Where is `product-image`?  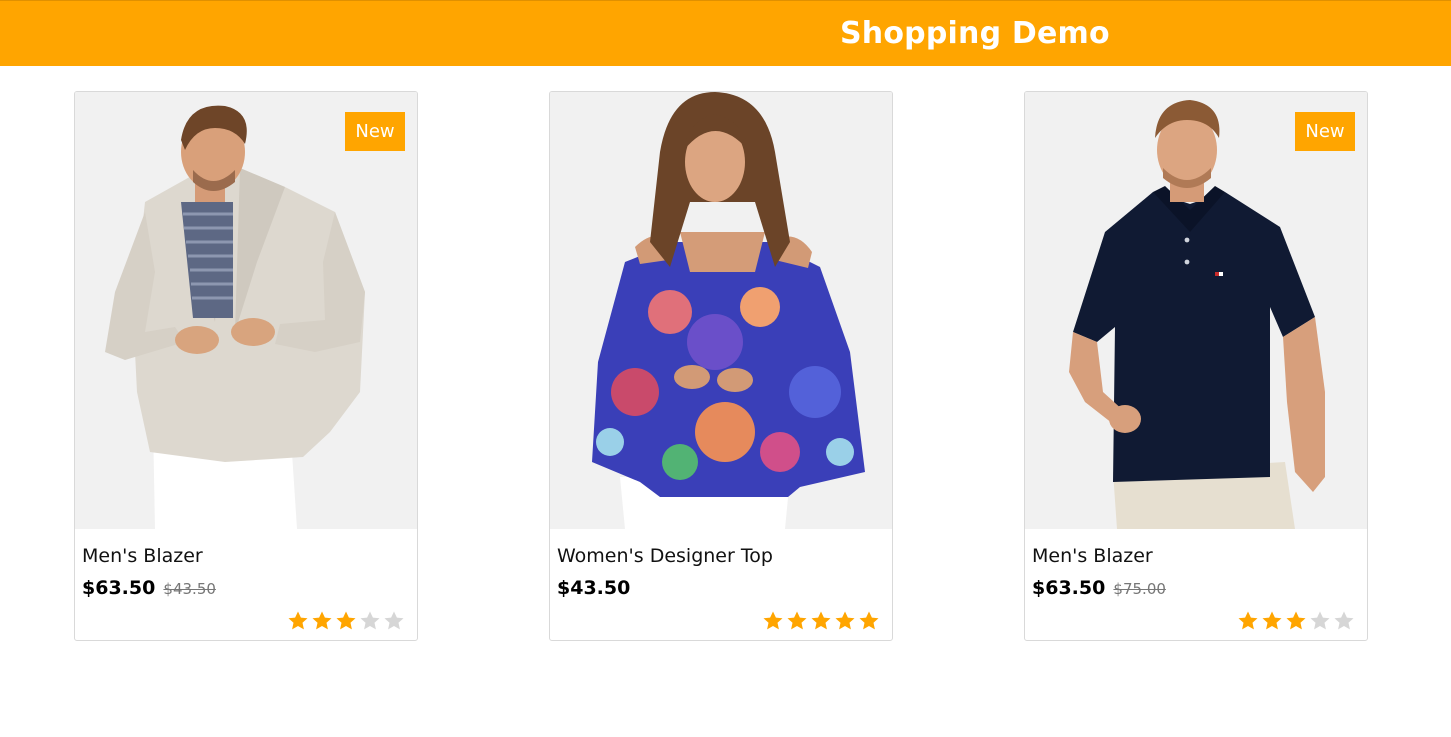 product-image is located at coordinates (721, 310).